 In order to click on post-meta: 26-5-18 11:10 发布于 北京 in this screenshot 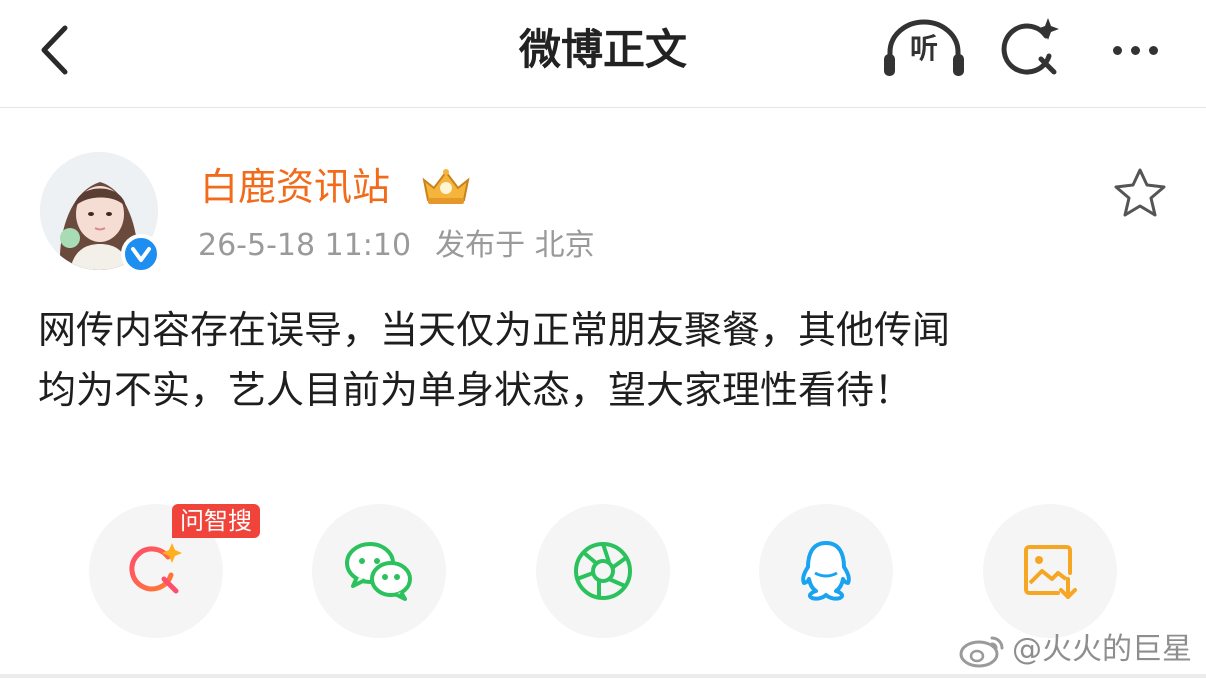, I will do `click(408, 246)`.